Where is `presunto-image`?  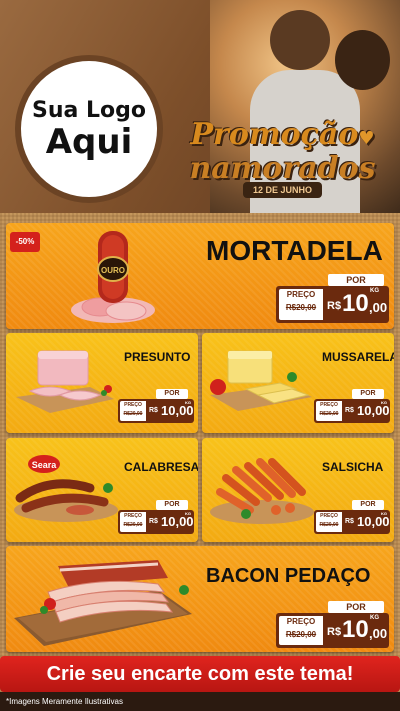 presunto-image is located at coordinates (65, 381).